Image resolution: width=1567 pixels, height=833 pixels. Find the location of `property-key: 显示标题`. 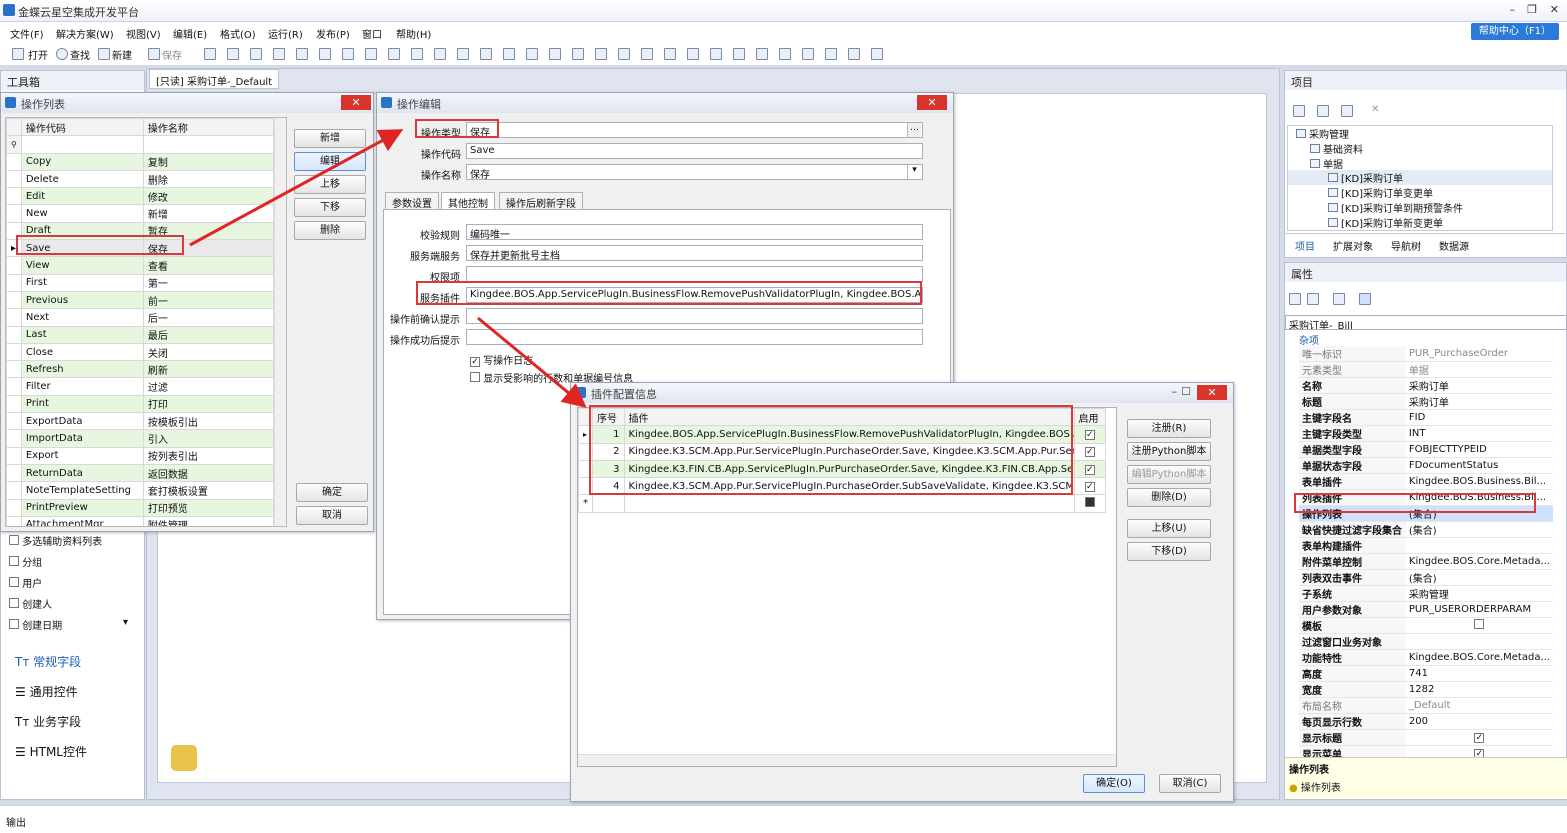

property-key: 显示标题 is located at coordinates (1352, 737).